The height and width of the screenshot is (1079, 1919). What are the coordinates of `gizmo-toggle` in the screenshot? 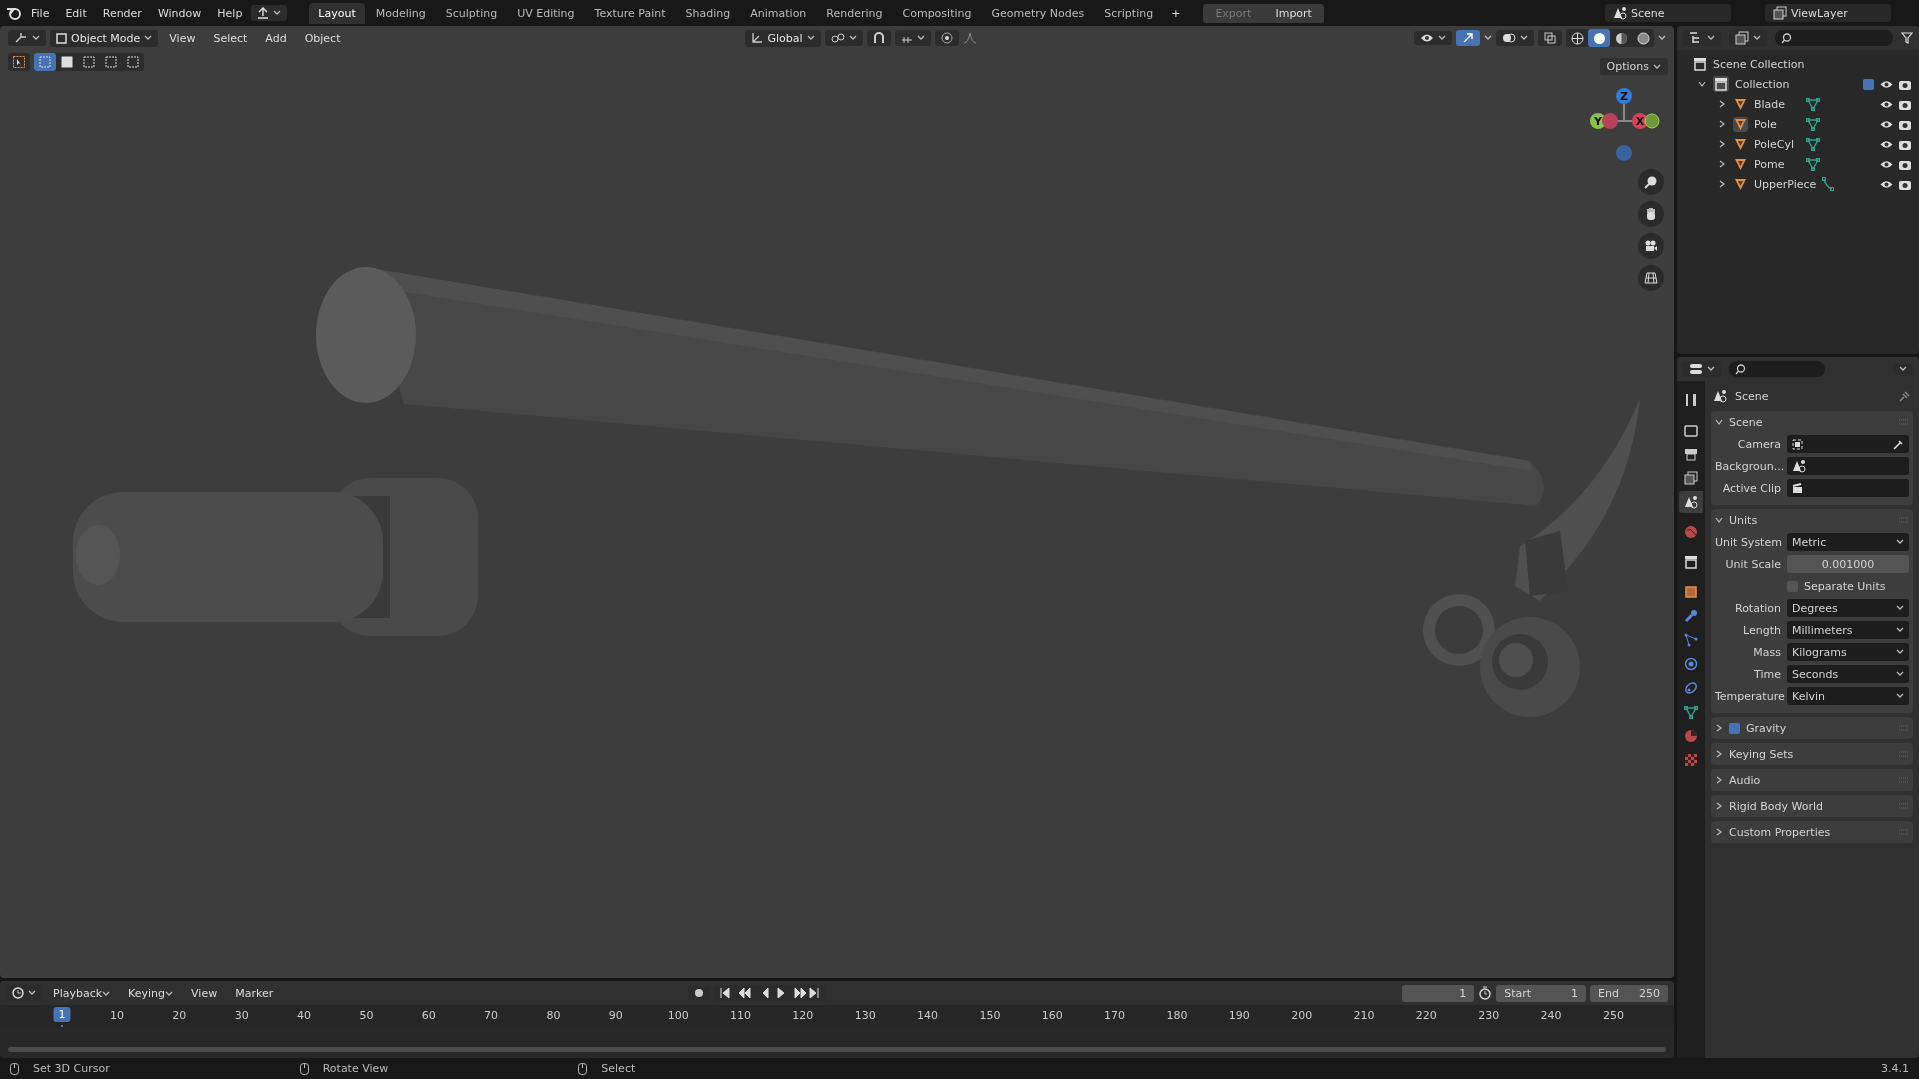 It's located at (1468, 38).